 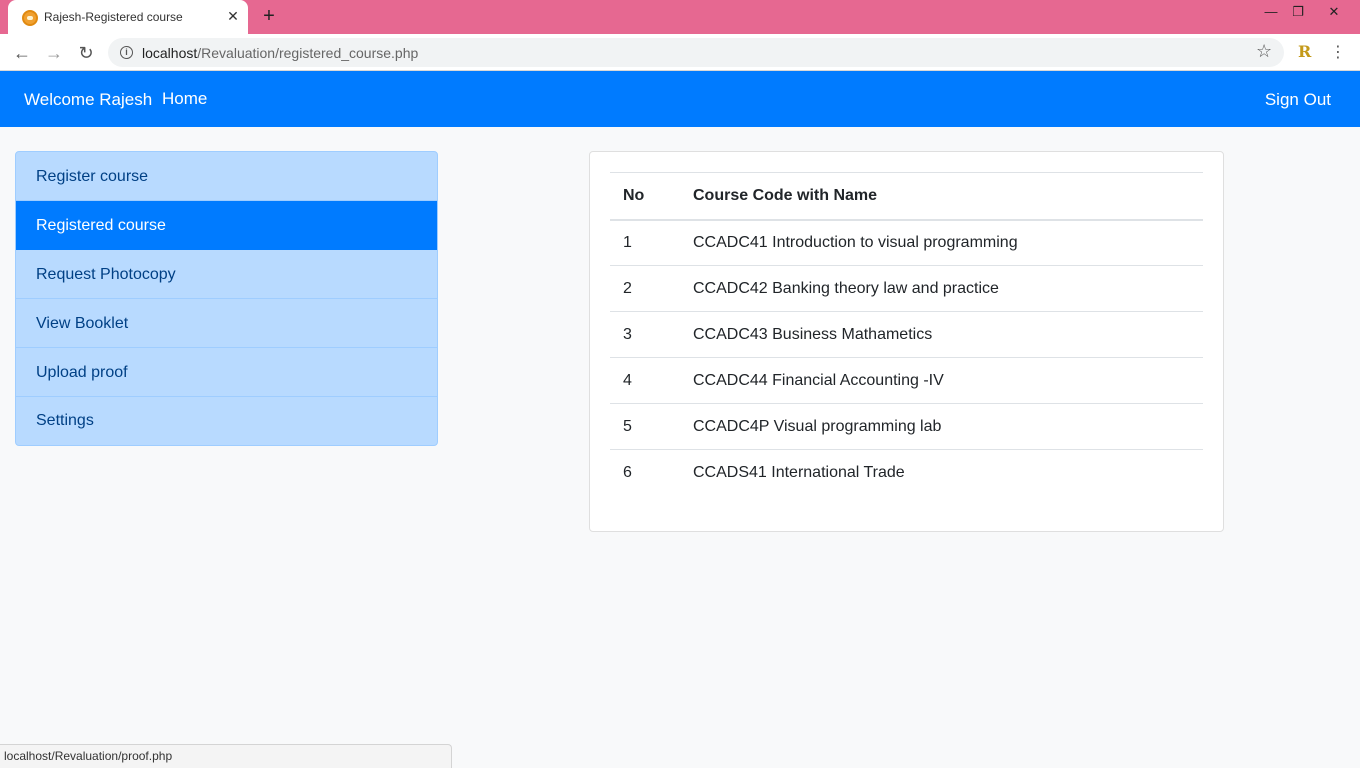 What do you see at coordinates (1338, 52) in the screenshot?
I see `kebab-menu-icon: ⋮` at bounding box center [1338, 52].